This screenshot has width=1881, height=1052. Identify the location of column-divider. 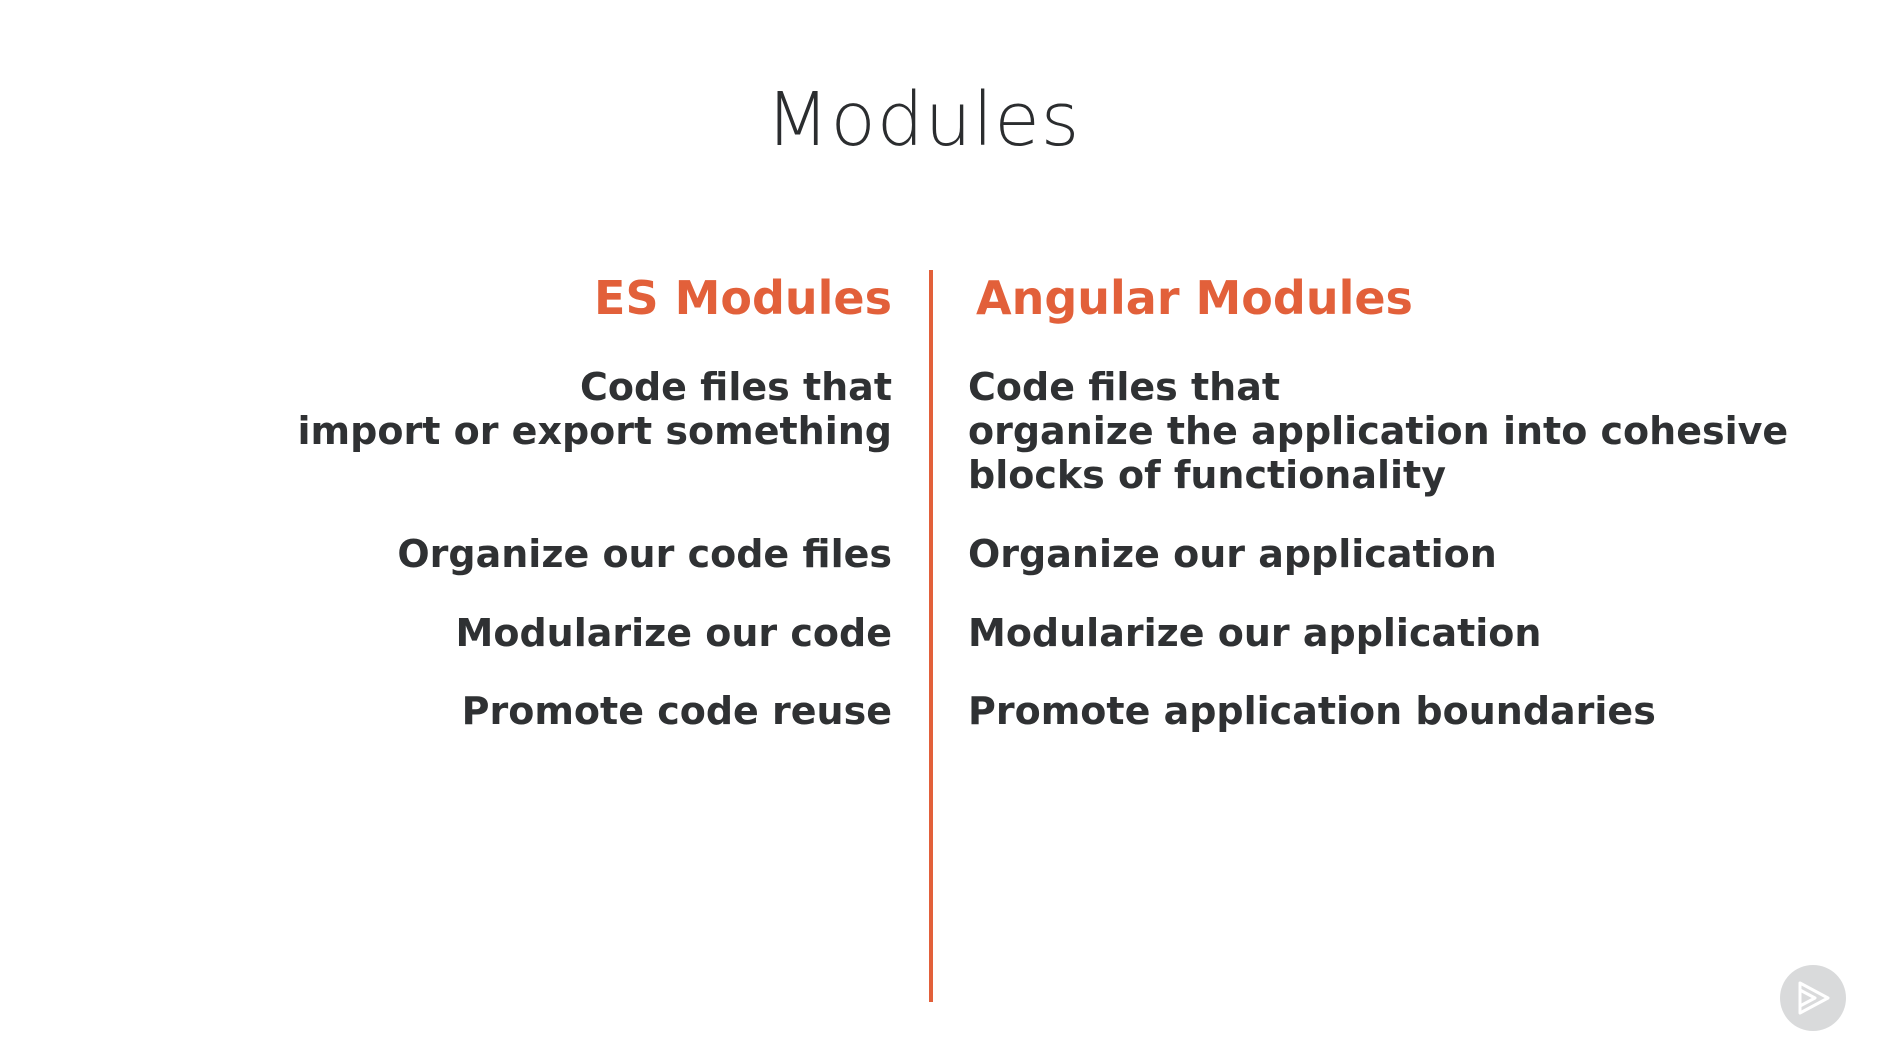
(931, 636).